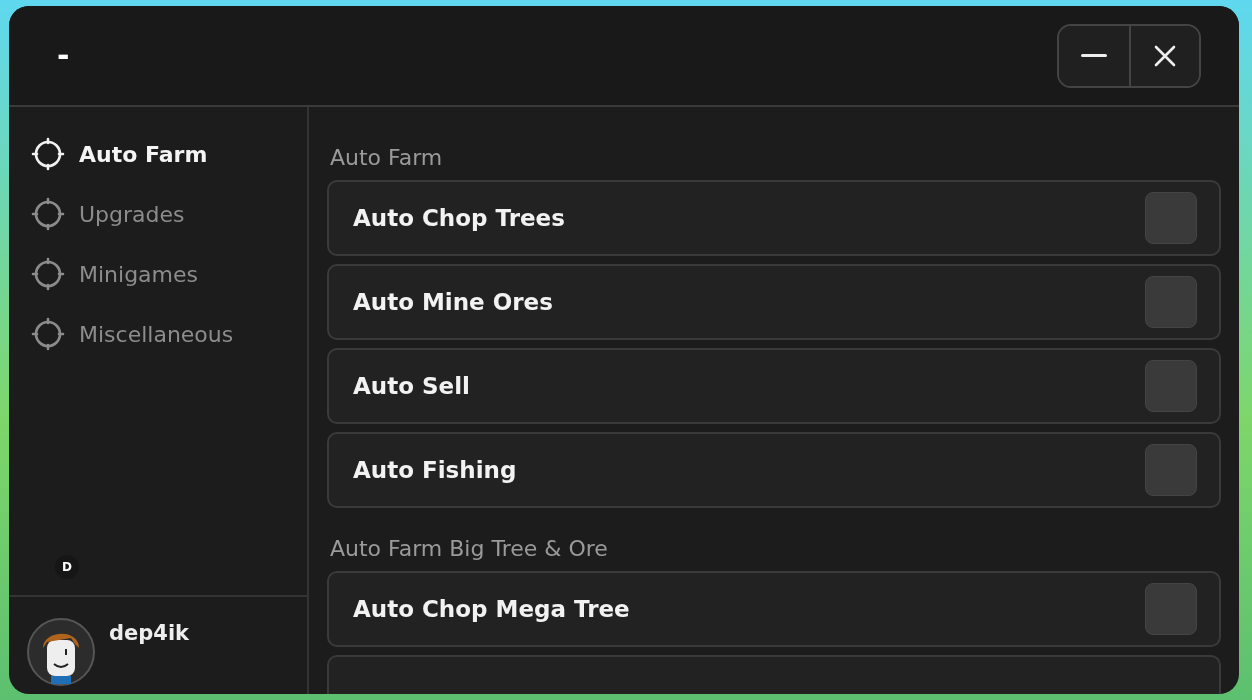 Image resolution: width=1252 pixels, height=700 pixels. What do you see at coordinates (169, 214) in the screenshot?
I see `sidebar-item: Upgrades` at bounding box center [169, 214].